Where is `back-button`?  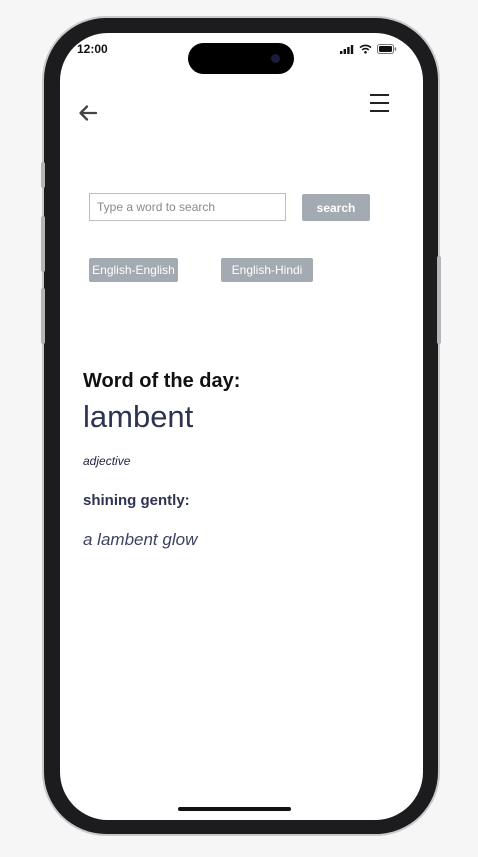
back-button is located at coordinates (88, 113).